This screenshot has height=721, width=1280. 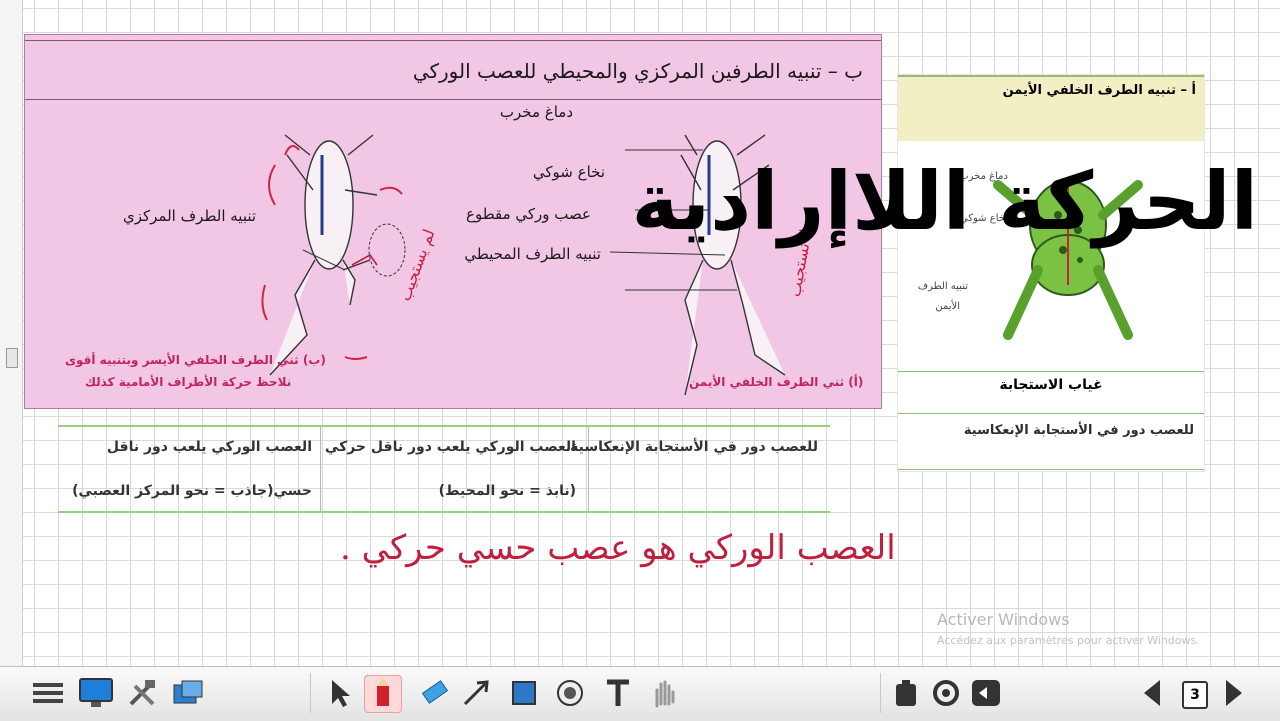 I want to click on left-scroll-strip, so click(x=11, y=334).